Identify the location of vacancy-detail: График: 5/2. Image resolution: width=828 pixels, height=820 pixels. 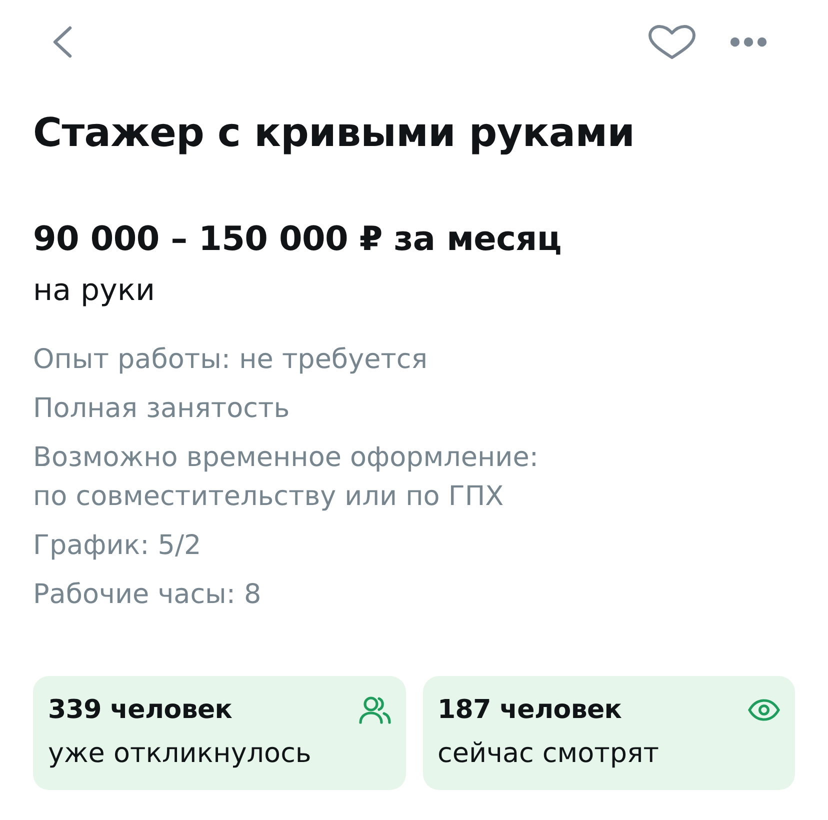
(117, 546).